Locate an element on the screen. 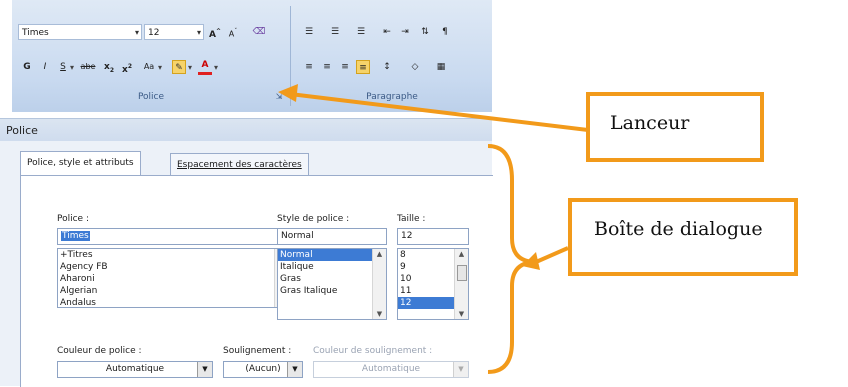 This screenshot has width=848, height=387. callout-boite-dialogue: Boîte de dialogue is located at coordinates (683, 237).